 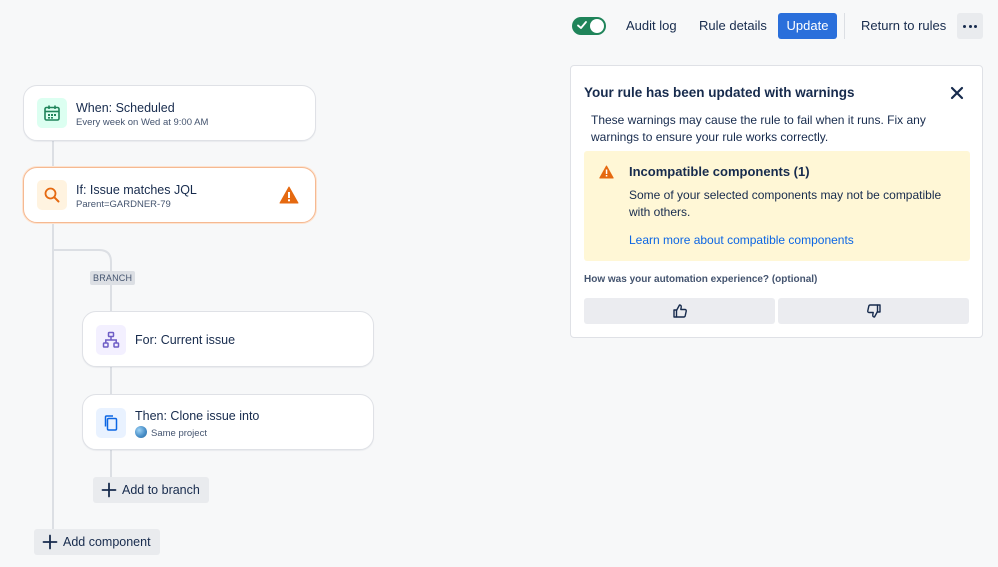 I want to click on project-avatar-icon, so click(x=141, y=432).